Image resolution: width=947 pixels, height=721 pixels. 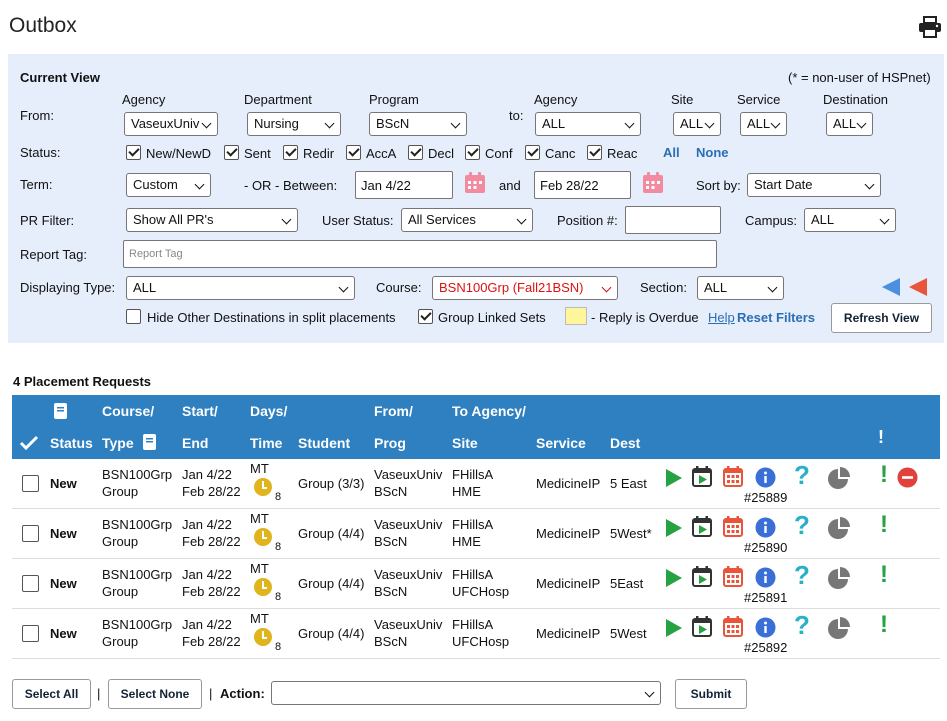 What do you see at coordinates (171, 124) in the screenshot?
I see `agency-select: VaseuxUniv` at bounding box center [171, 124].